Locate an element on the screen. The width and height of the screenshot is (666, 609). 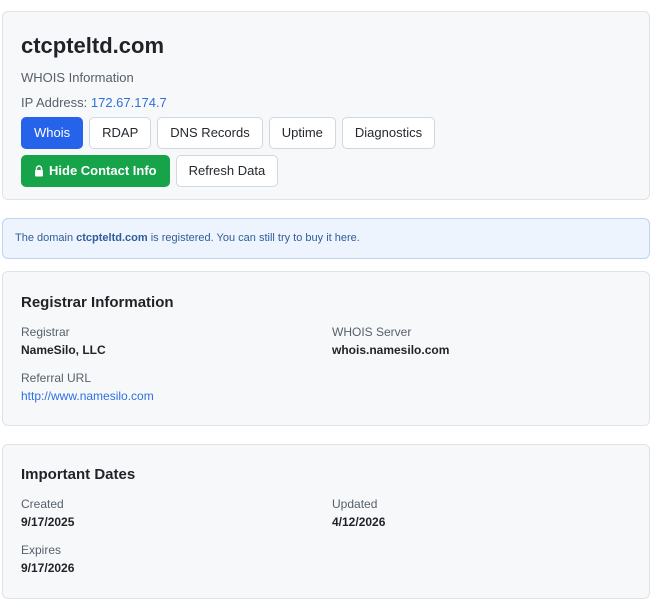
referral-url-link: http://www.namesilo.com is located at coordinates (176, 396).